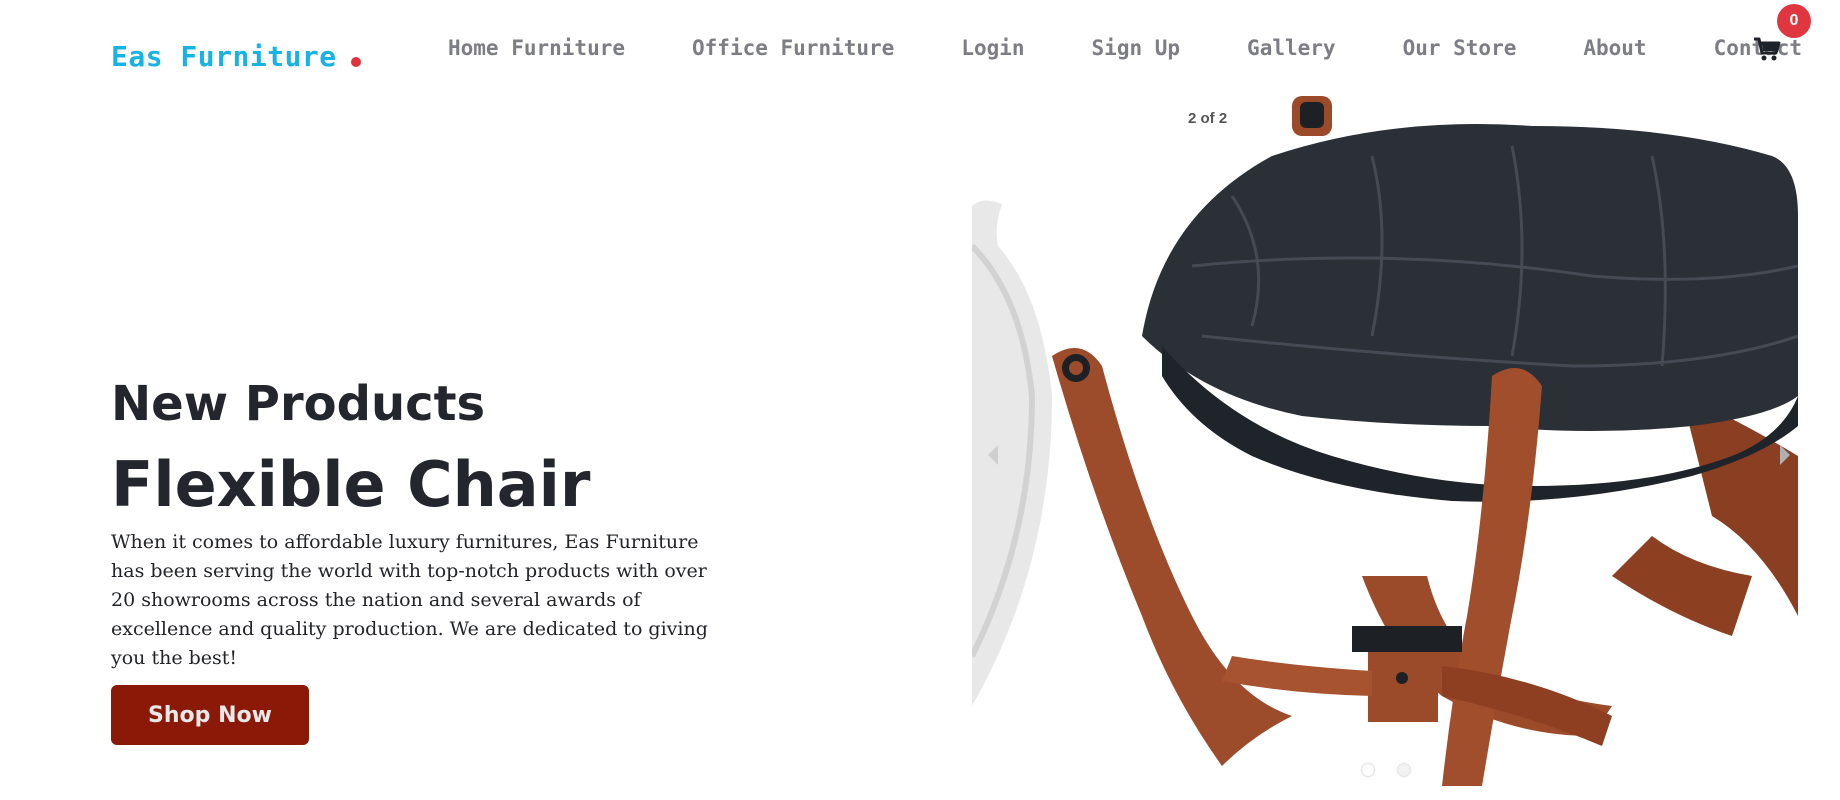  I want to click on slide-counter: 2 of 2, so click(1208, 118).